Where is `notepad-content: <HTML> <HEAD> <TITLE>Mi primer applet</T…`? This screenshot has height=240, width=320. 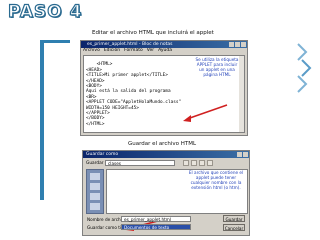
notepad-content: <HTML> <HEAD> <TITLE>Mi primer applet</T… is located at coordinates (134, 94).